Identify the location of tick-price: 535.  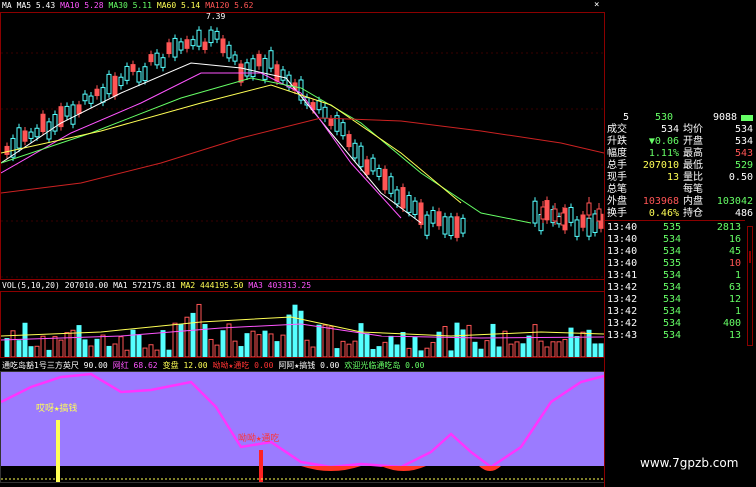
(671, 227).